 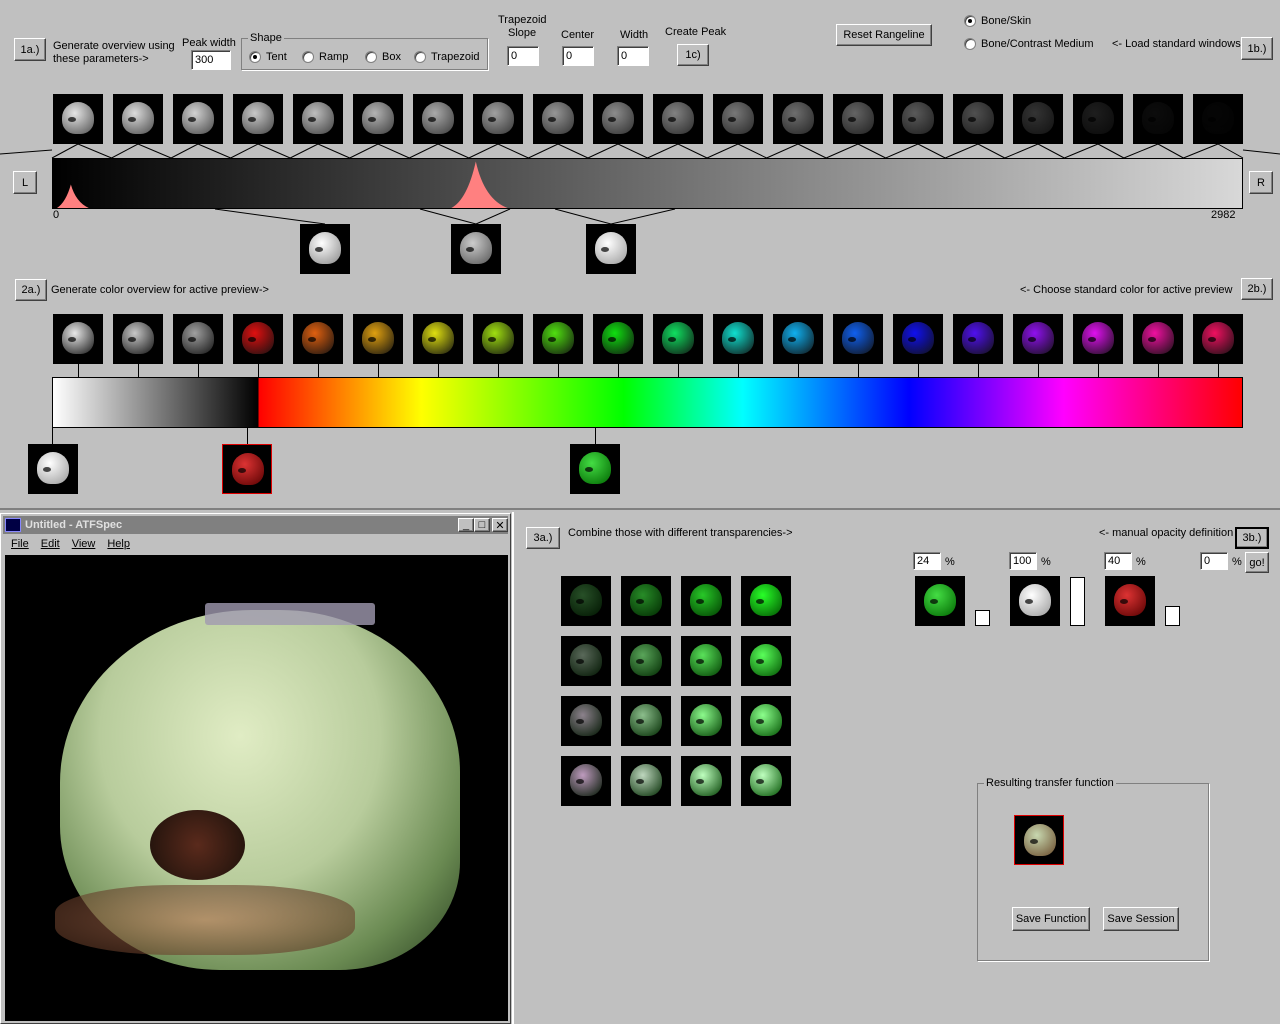 I want to click on window-bone-skin-radio: Bone/Skin, so click(x=997, y=21).